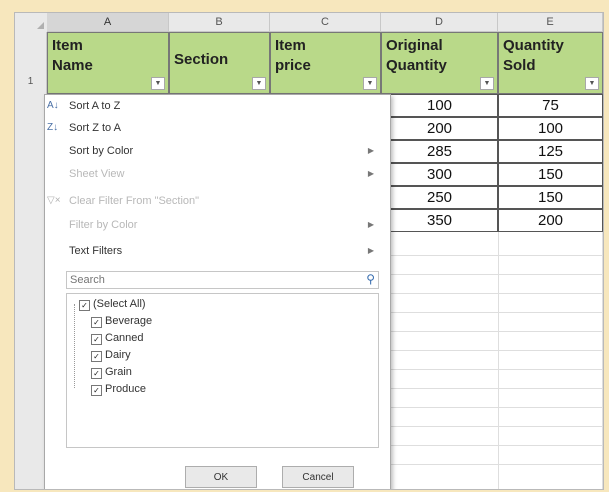 The height and width of the screenshot is (492, 609). What do you see at coordinates (210, 280) in the screenshot?
I see `search-input` at bounding box center [210, 280].